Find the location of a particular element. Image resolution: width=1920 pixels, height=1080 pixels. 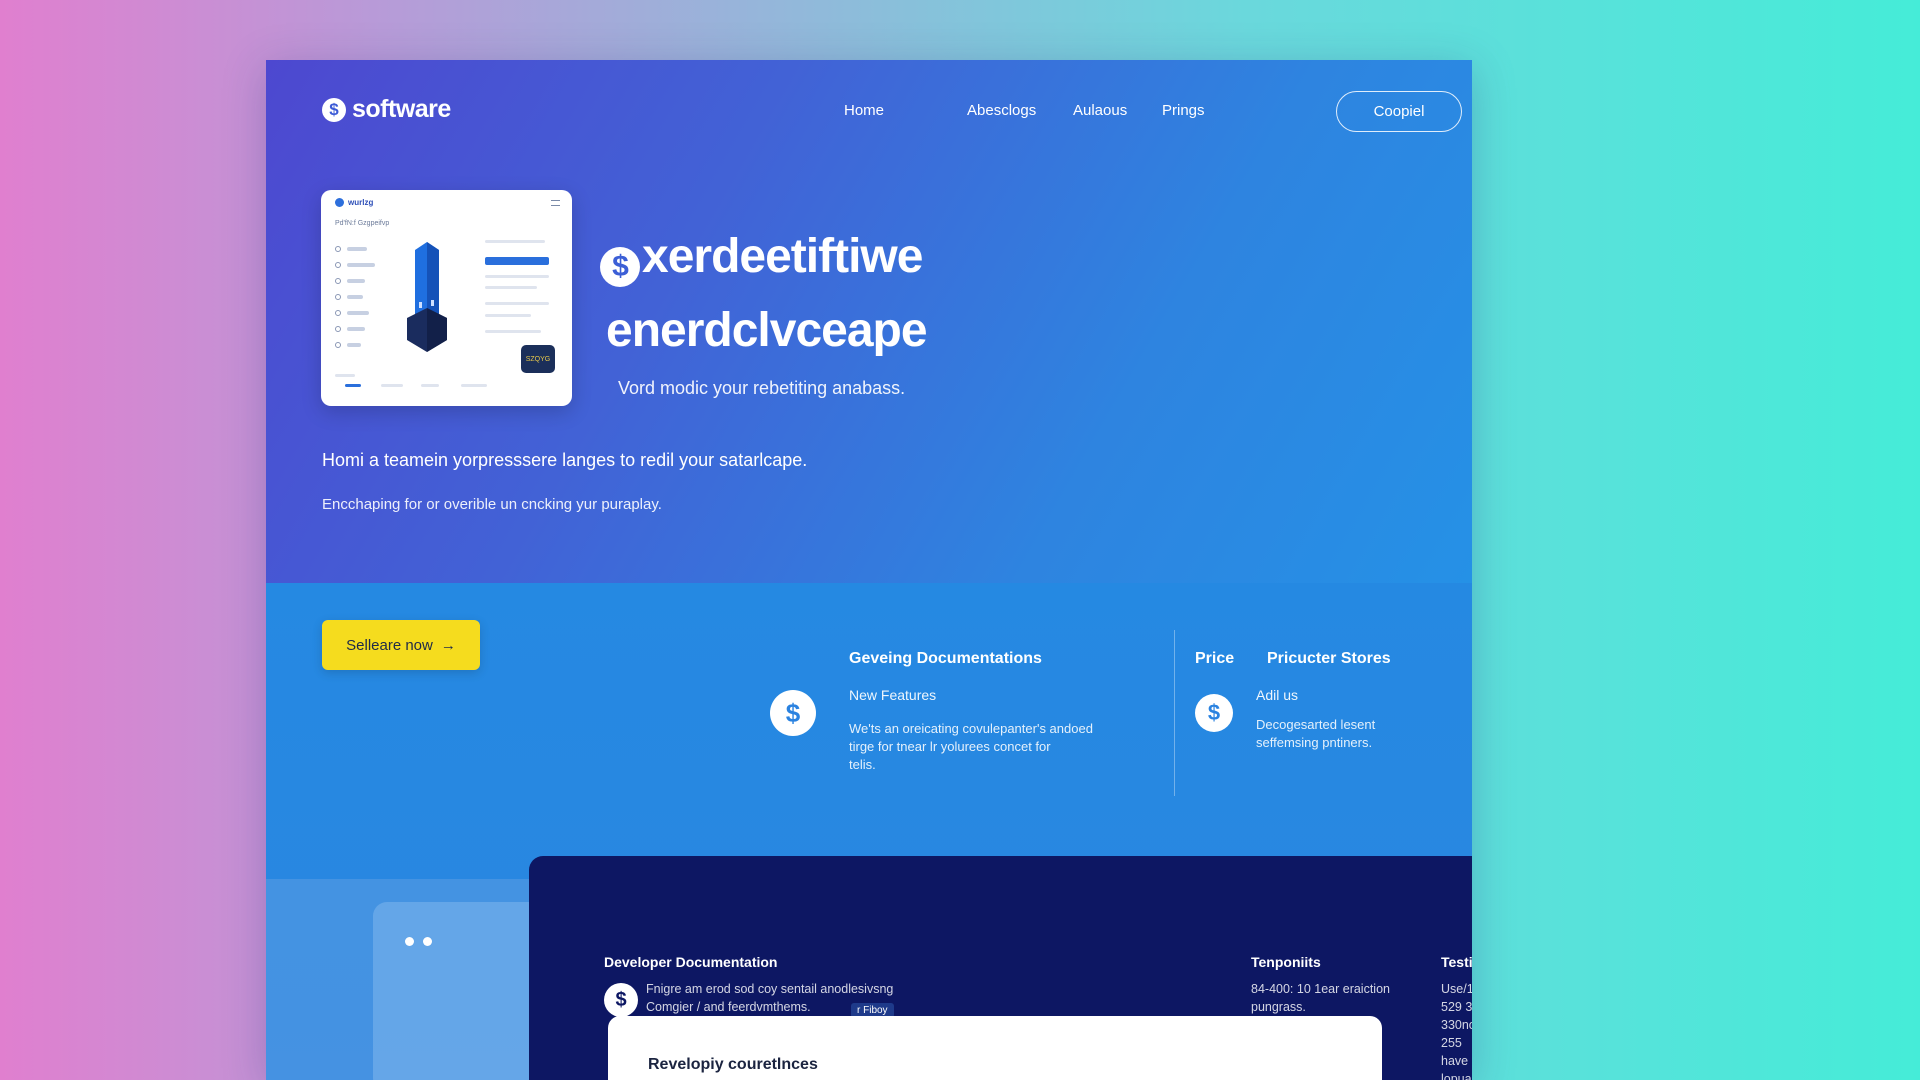

hero-title-line2: enerdclvceape is located at coordinates (767, 330).